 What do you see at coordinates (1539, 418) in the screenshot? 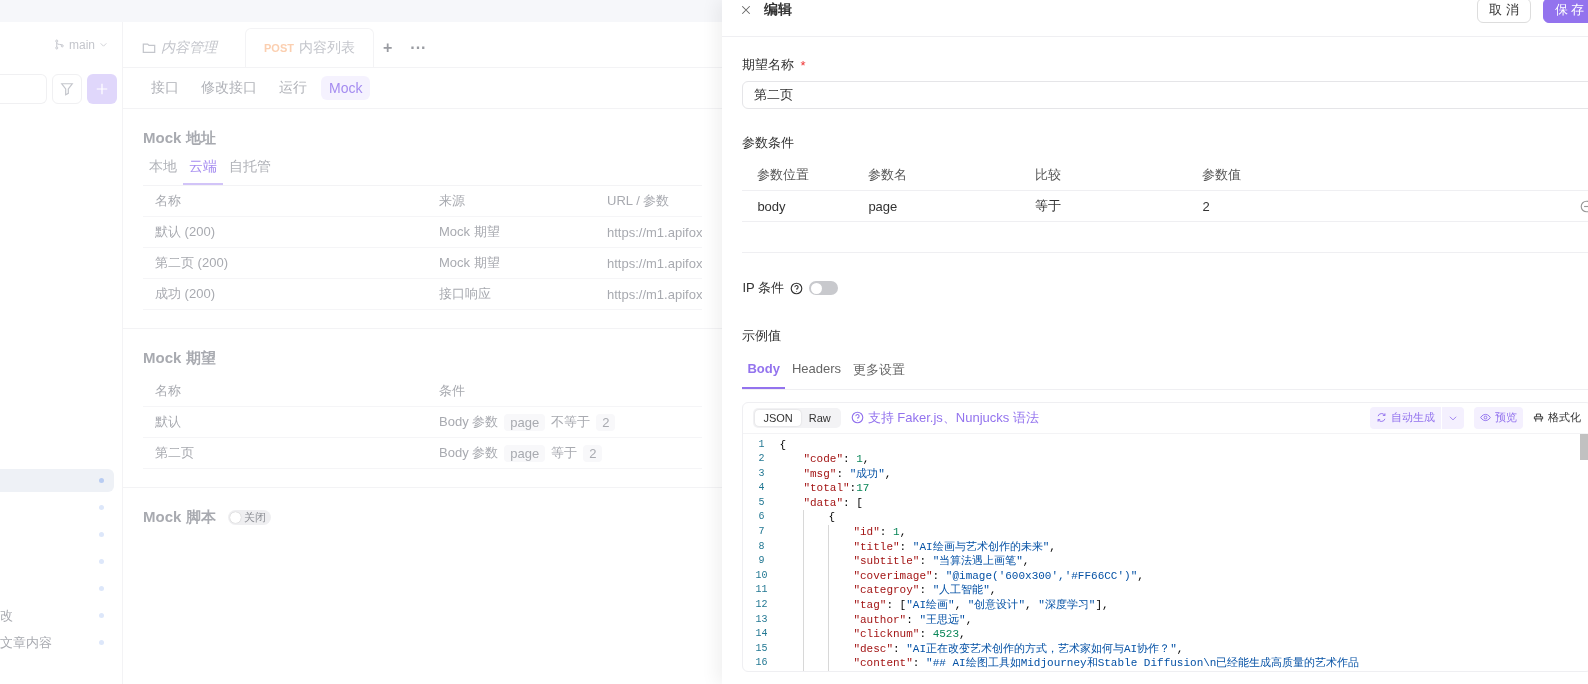
I see `brush-icon` at bounding box center [1539, 418].